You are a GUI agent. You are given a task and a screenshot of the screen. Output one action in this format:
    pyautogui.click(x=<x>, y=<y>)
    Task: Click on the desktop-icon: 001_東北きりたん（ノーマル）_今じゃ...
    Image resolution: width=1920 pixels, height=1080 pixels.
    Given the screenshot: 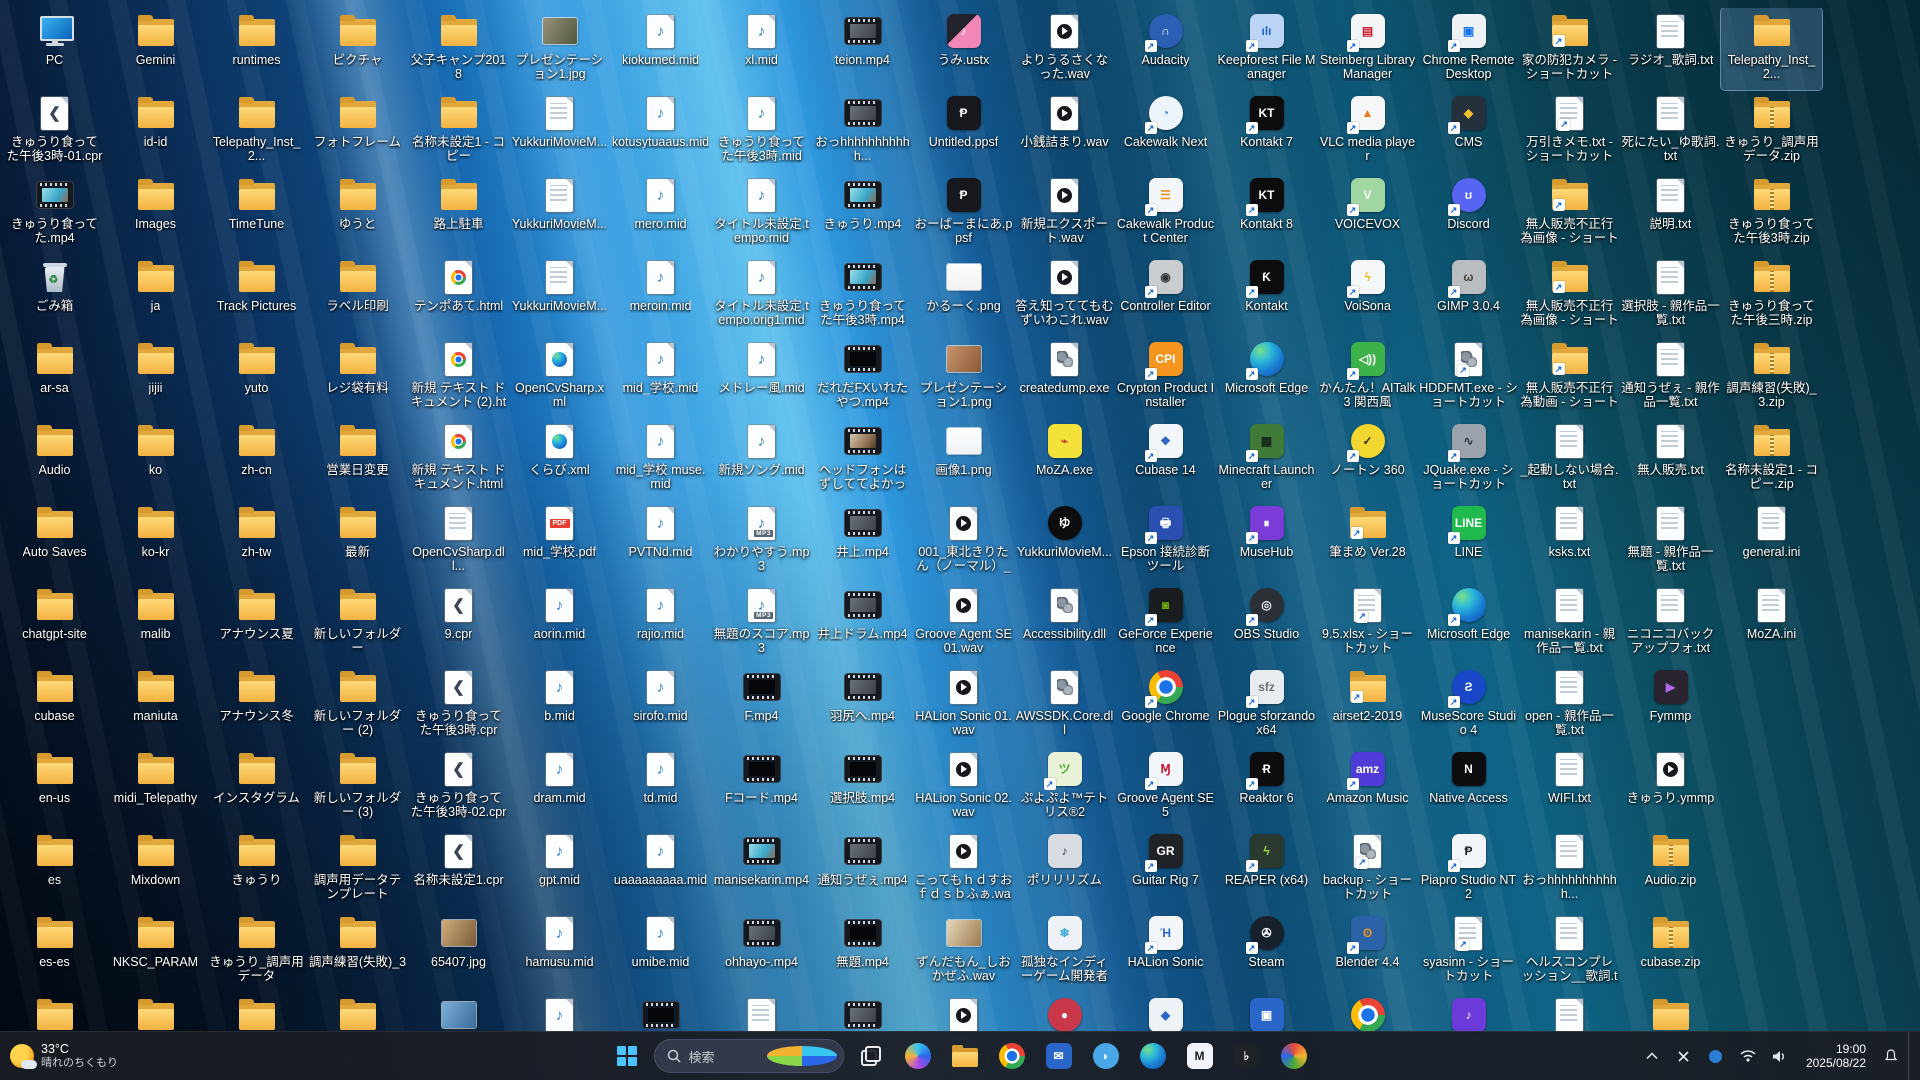 What is the action you would take?
    pyautogui.click(x=963, y=541)
    